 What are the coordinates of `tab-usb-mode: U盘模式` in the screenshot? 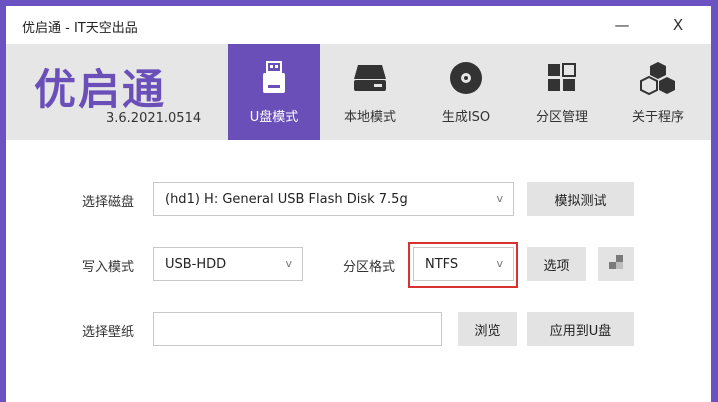 It's located at (274, 92).